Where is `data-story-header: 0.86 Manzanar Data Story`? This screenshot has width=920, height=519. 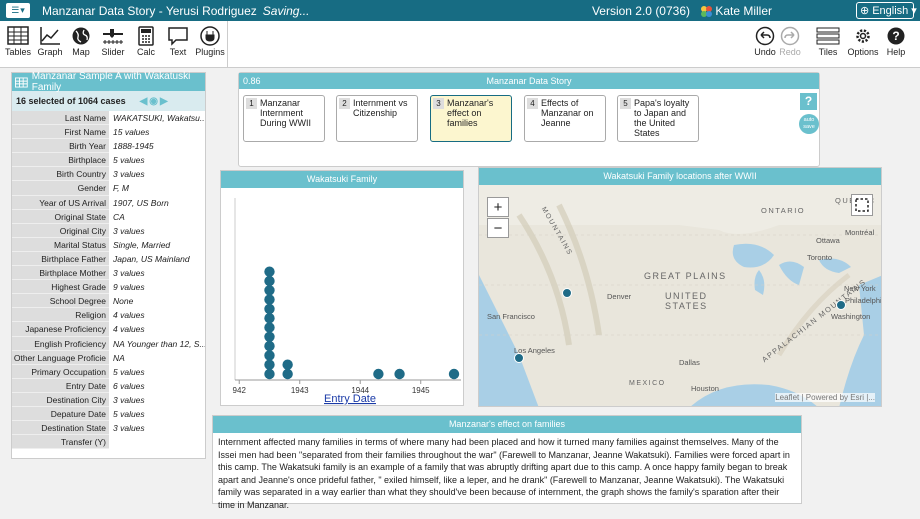
data-story-header: 0.86 Manzanar Data Story is located at coordinates (529, 81).